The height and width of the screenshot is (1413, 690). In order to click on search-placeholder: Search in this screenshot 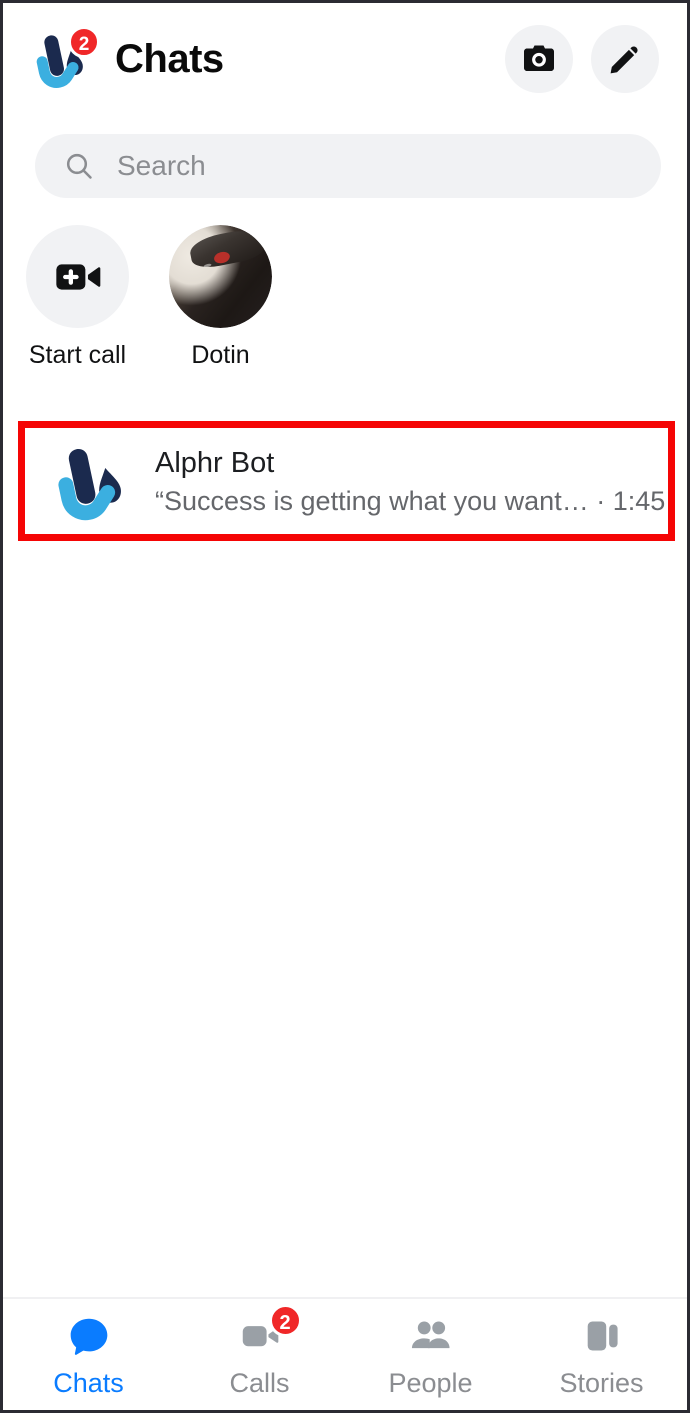, I will do `click(161, 165)`.